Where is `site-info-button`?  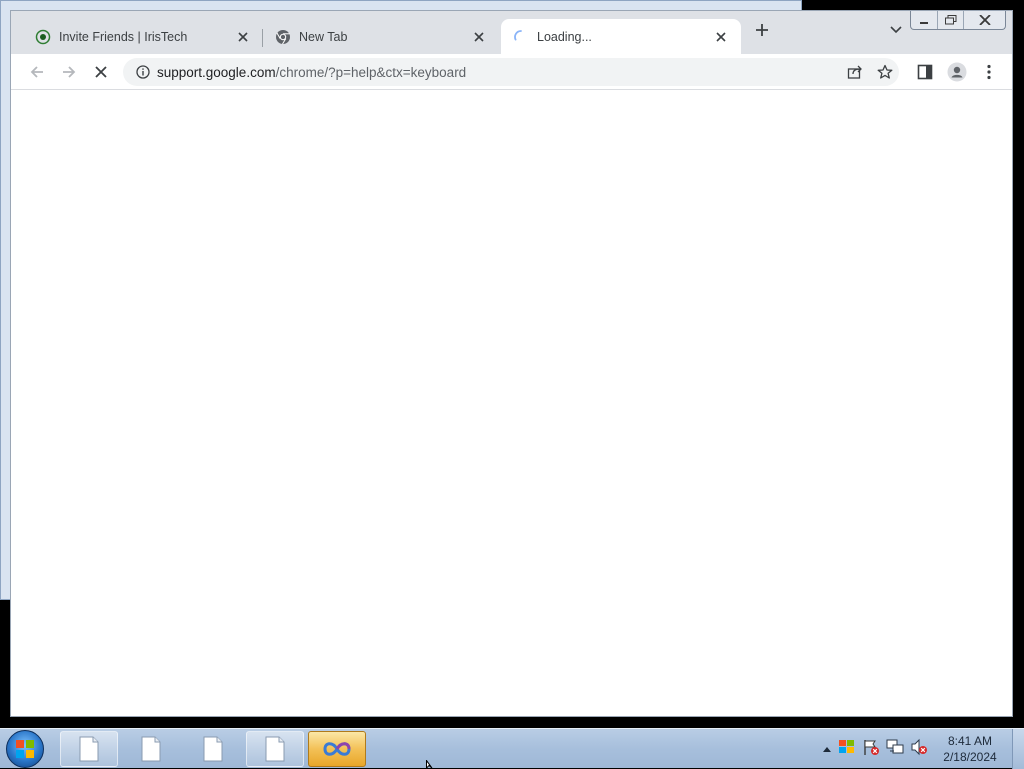
site-info-button is located at coordinates (143, 72).